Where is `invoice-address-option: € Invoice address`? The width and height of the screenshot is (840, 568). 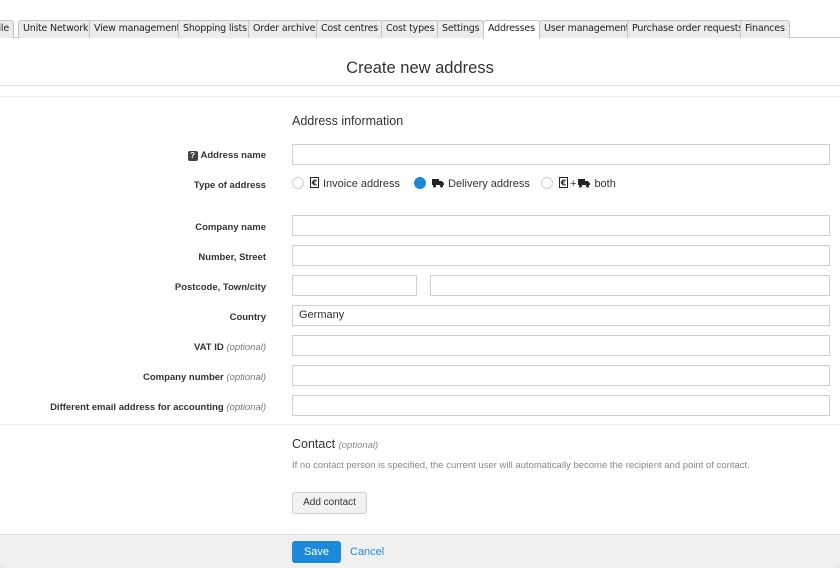
invoice-address-option: € Invoice address is located at coordinates (346, 183).